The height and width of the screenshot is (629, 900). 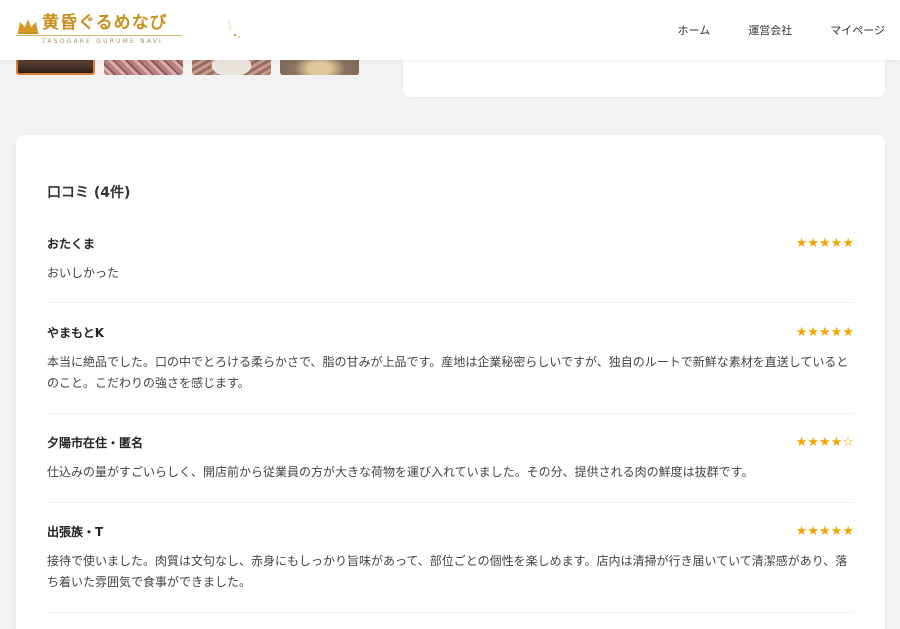 What do you see at coordinates (694, 30) in the screenshot?
I see `nav-home-link: ホーム` at bounding box center [694, 30].